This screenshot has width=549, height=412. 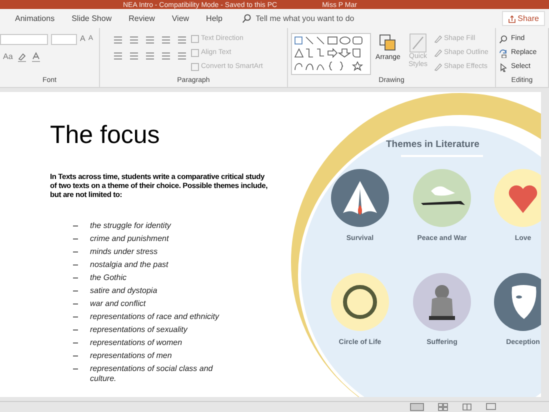 What do you see at coordinates (360, 198) in the screenshot?
I see `tent-icon` at bounding box center [360, 198].